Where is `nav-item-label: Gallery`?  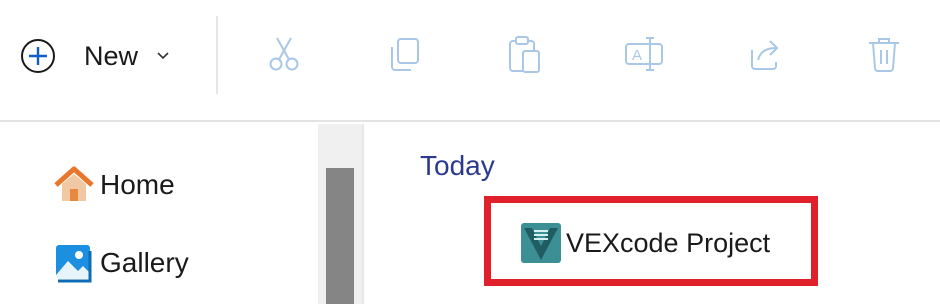 nav-item-label: Gallery is located at coordinates (144, 262).